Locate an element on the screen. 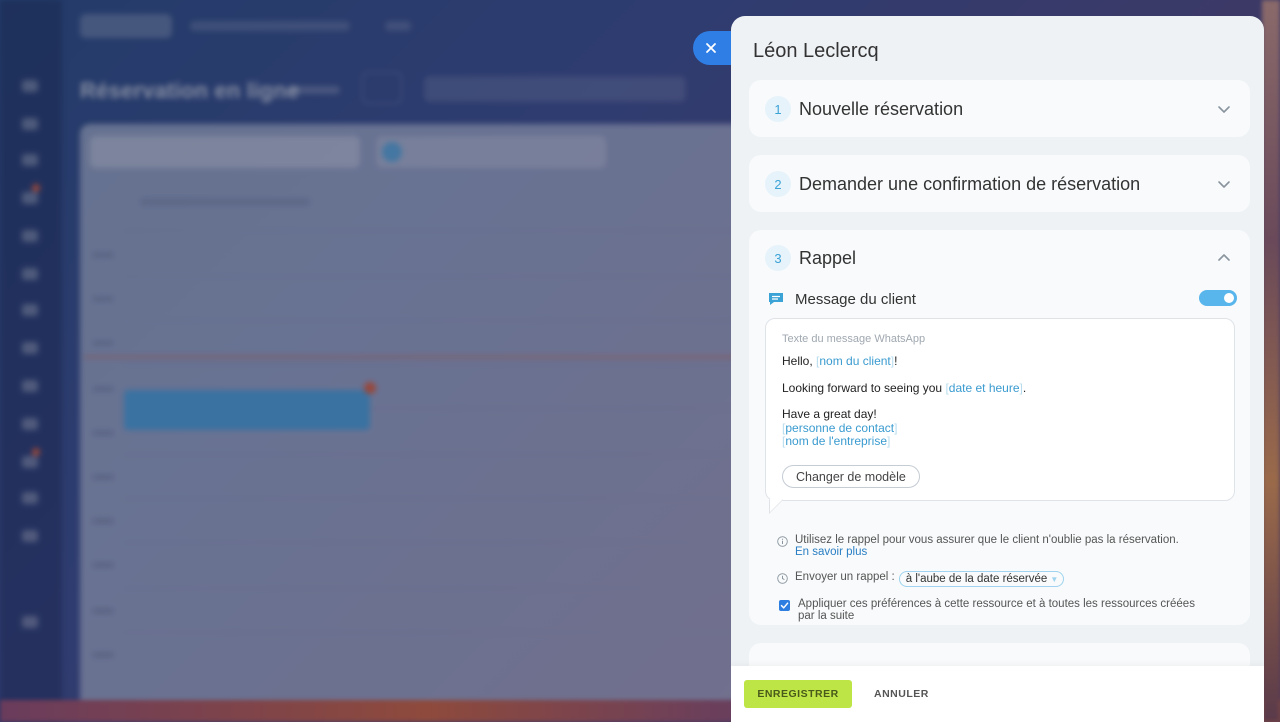 This screenshot has height=722, width=1280. message-line: personne de contact is located at coordinates (839, 428).